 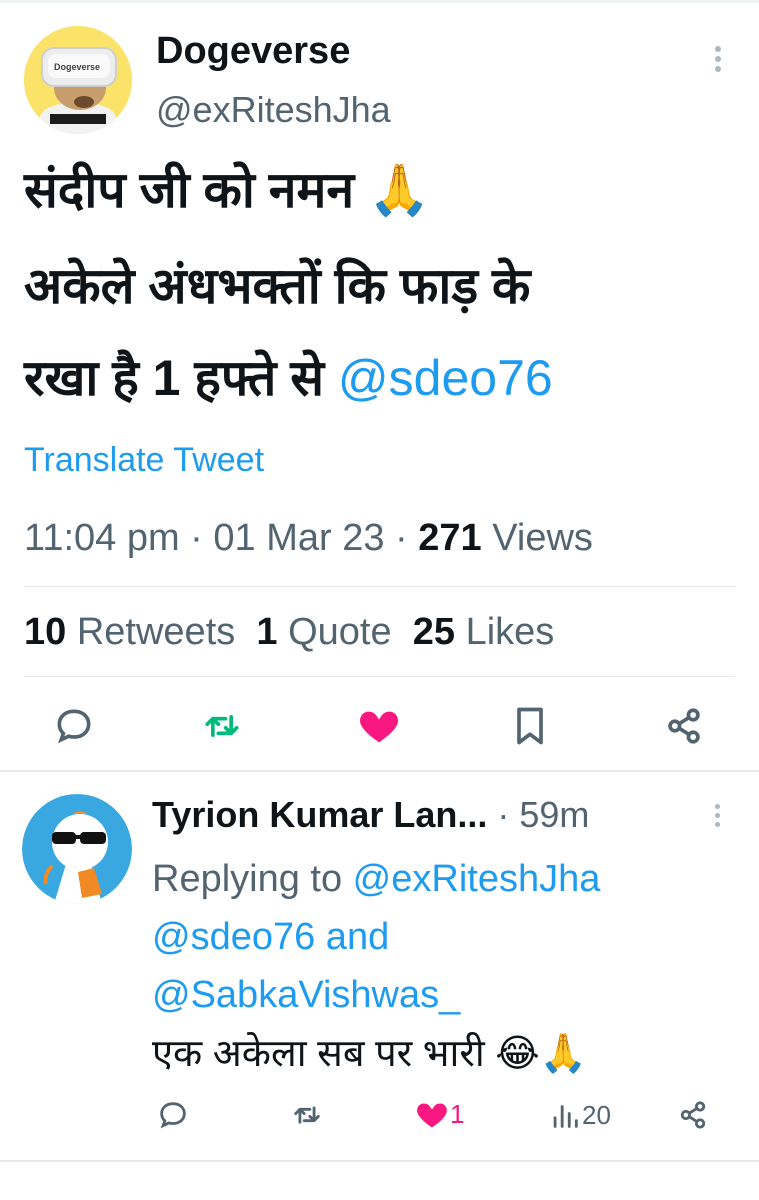 I want to click on share-icon, so click(x=684, y=726).